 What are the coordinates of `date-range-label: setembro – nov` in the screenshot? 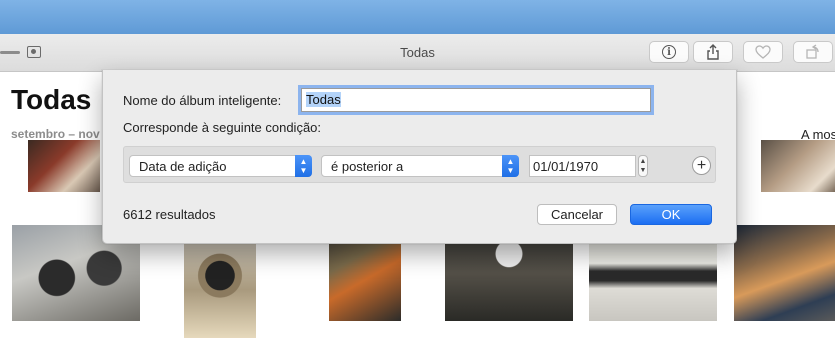 It's located at (55, 134).